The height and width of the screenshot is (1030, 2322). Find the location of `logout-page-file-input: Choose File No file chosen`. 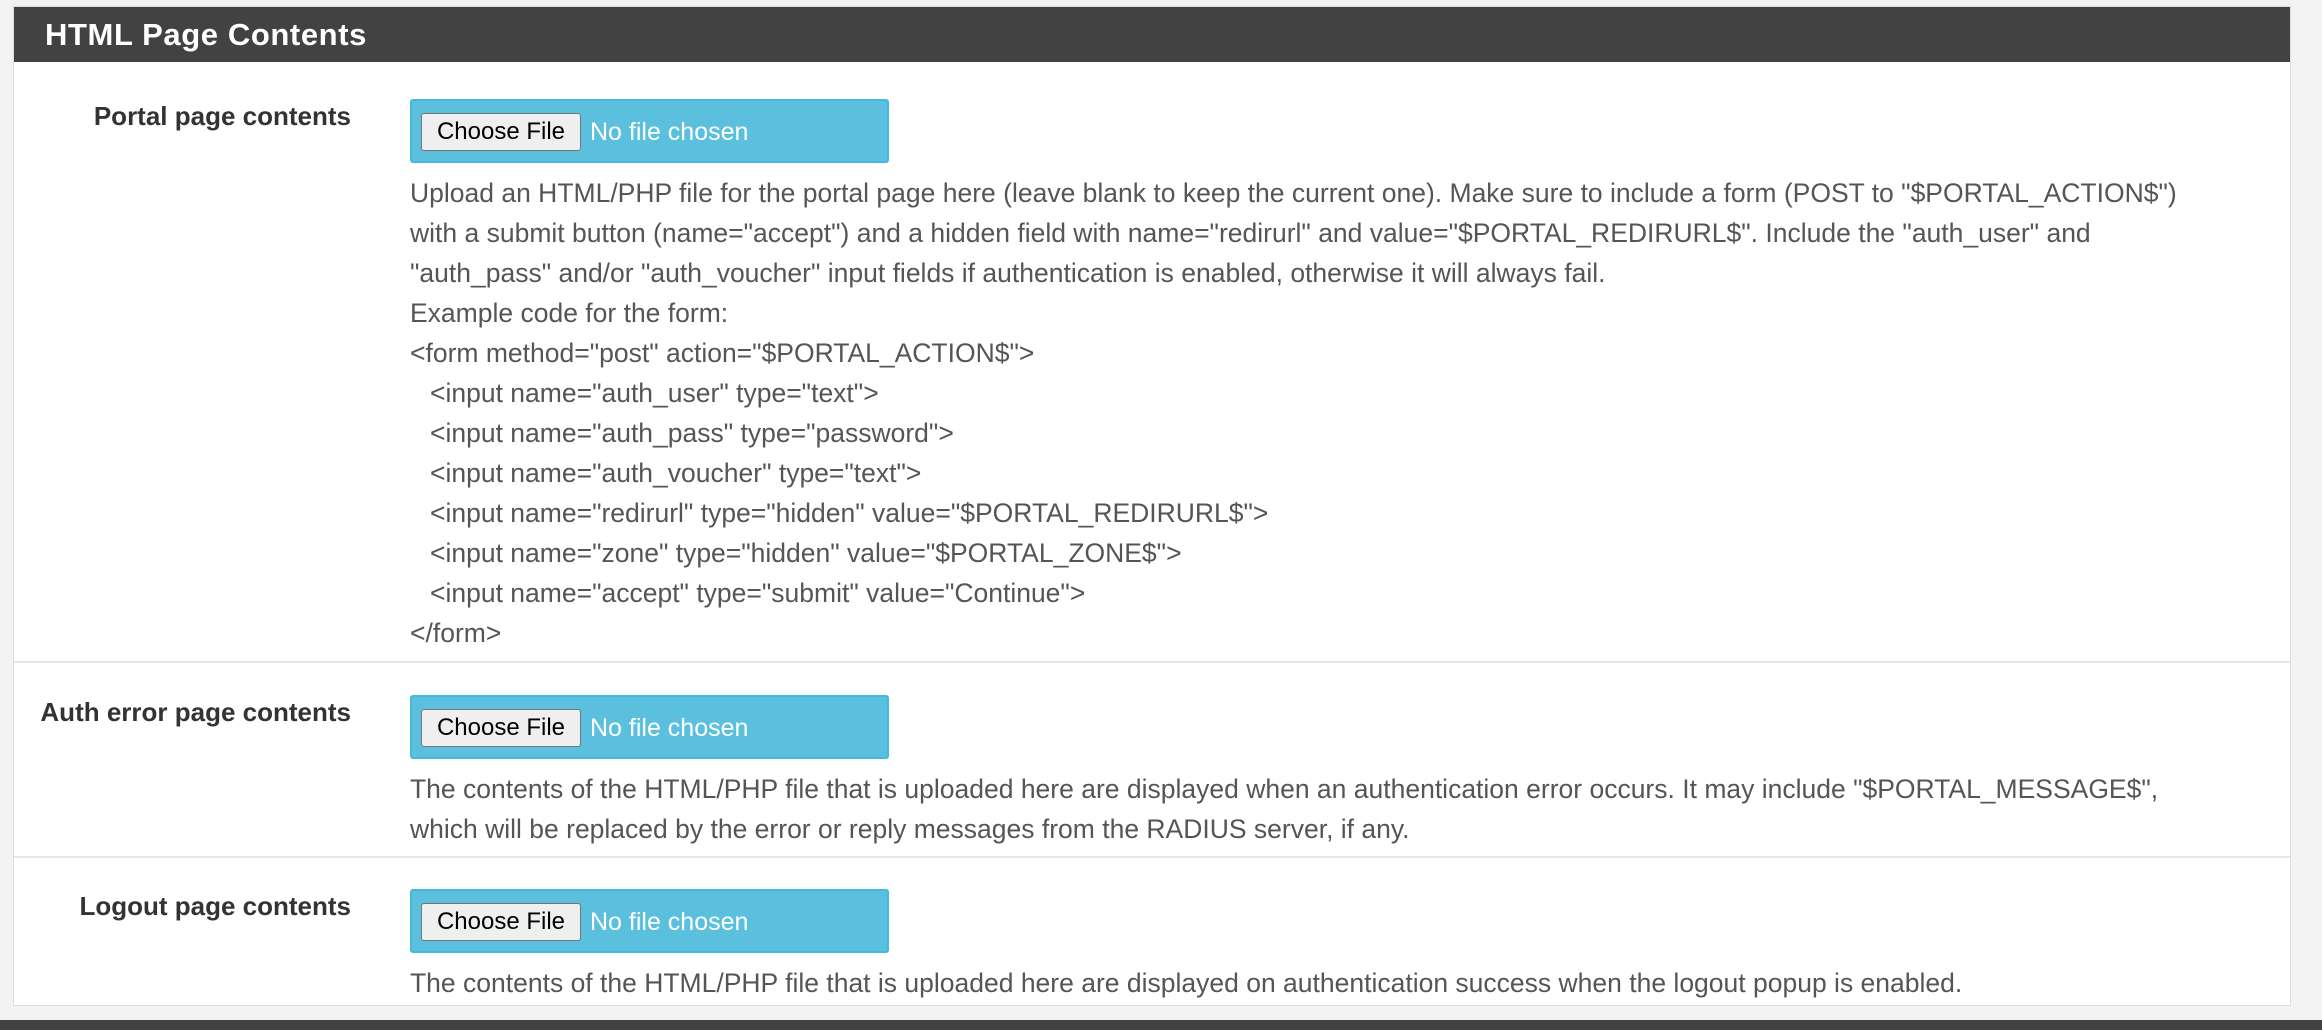

logout-page-file-input: Choose File No file chosen is located at coordinates (649, 921).